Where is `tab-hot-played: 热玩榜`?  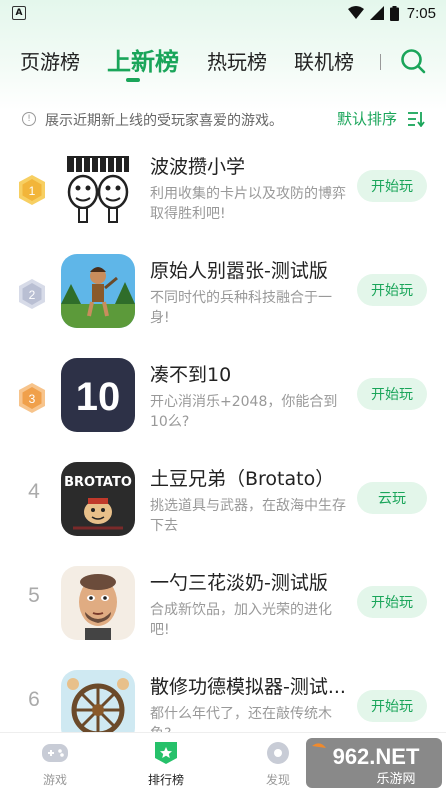
tab-hot-played: 热玩榜 is located at coordinates (237, 60).